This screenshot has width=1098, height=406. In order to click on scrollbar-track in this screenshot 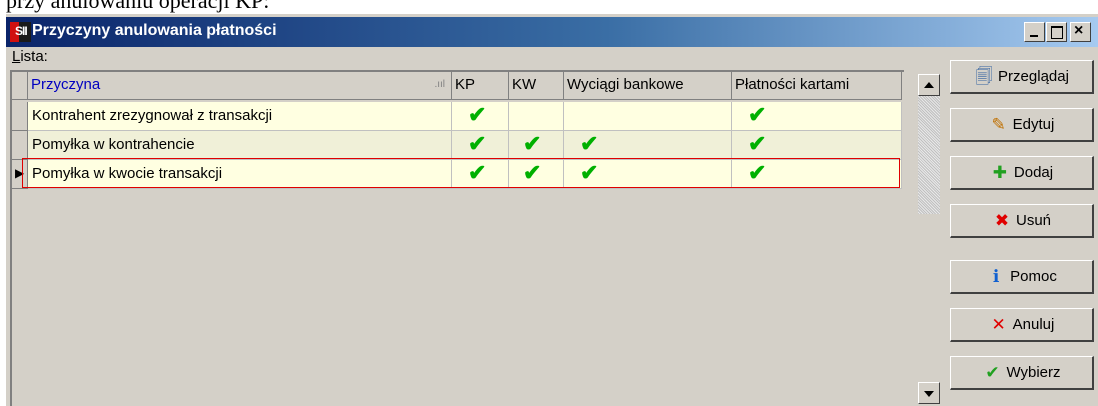, I will do `click(929, 155)`.